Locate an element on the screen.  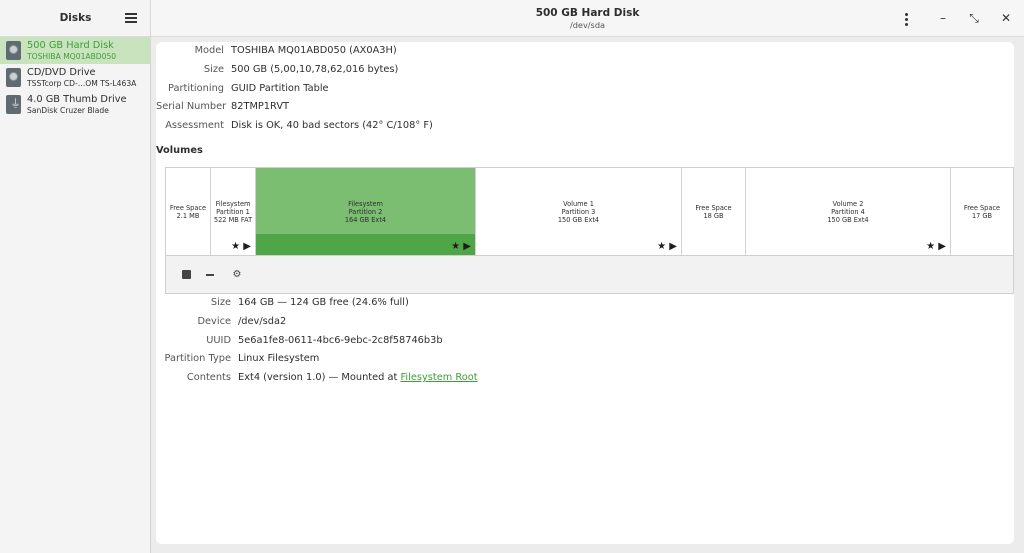
volume-line: 522 MB FAT is located at coordinates (233, 220).